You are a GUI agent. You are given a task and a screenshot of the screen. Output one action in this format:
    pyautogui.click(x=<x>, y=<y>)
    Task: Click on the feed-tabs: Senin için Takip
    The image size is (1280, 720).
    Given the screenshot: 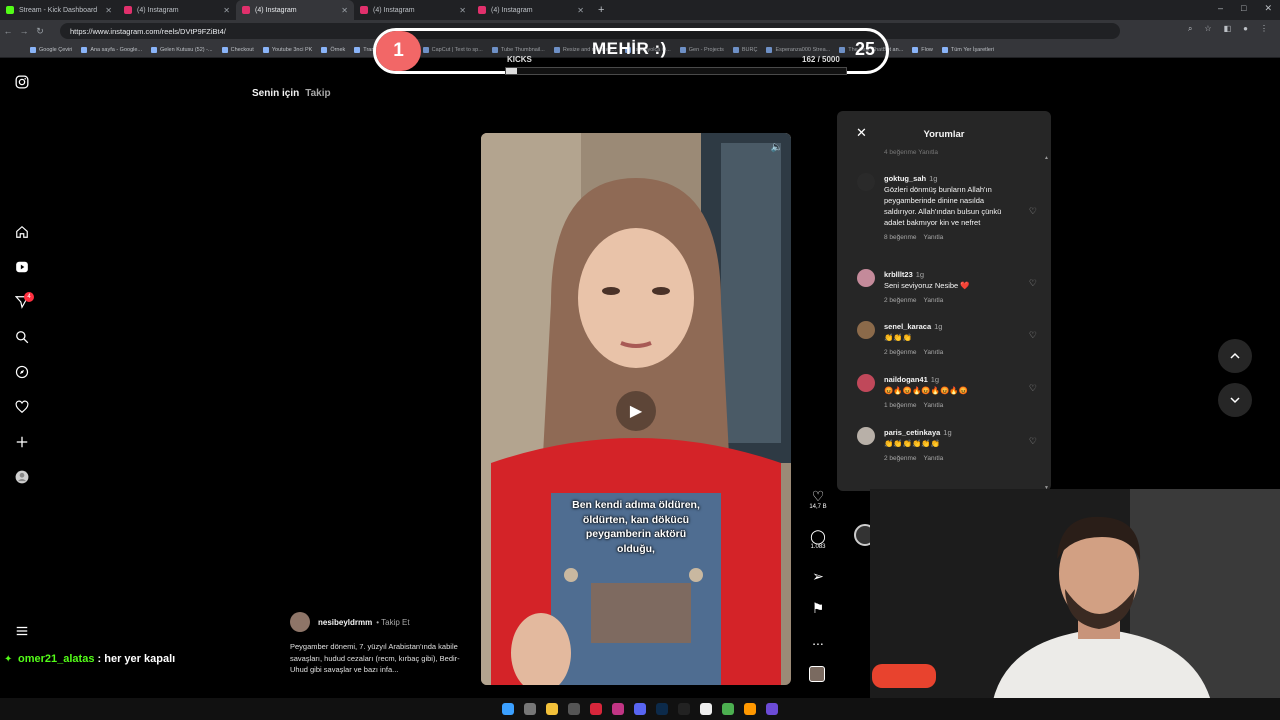 What is the action you would take?
    pyautogui.click(x=291, y=93)
    